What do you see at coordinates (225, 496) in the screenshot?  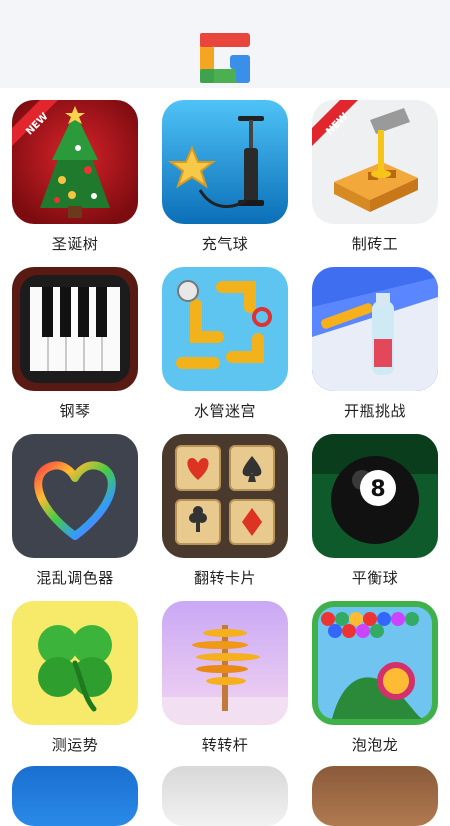 I see `flip-cards-icon` at bounding box center [225, 496].